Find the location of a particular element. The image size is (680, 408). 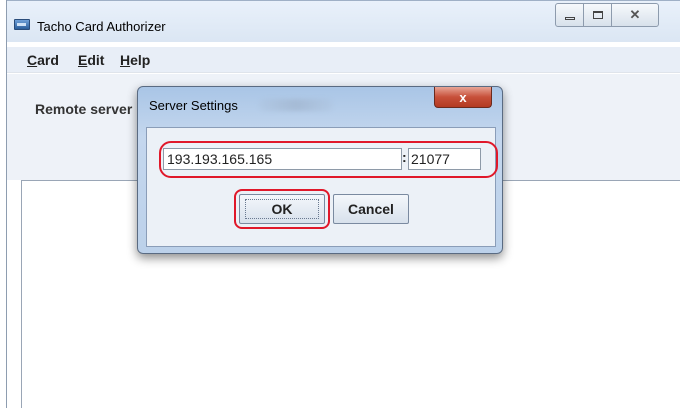

menu-edit: Edit is located at coordinates (91, 60).